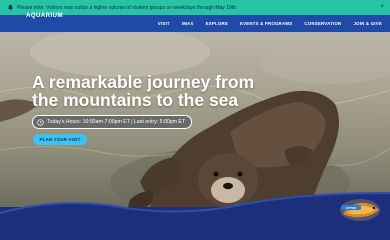 The image size is (390, 240). Describe the element at coordinates (164, 23) in the screenshot. I see `nav-item-visit: VISIT` at that location.